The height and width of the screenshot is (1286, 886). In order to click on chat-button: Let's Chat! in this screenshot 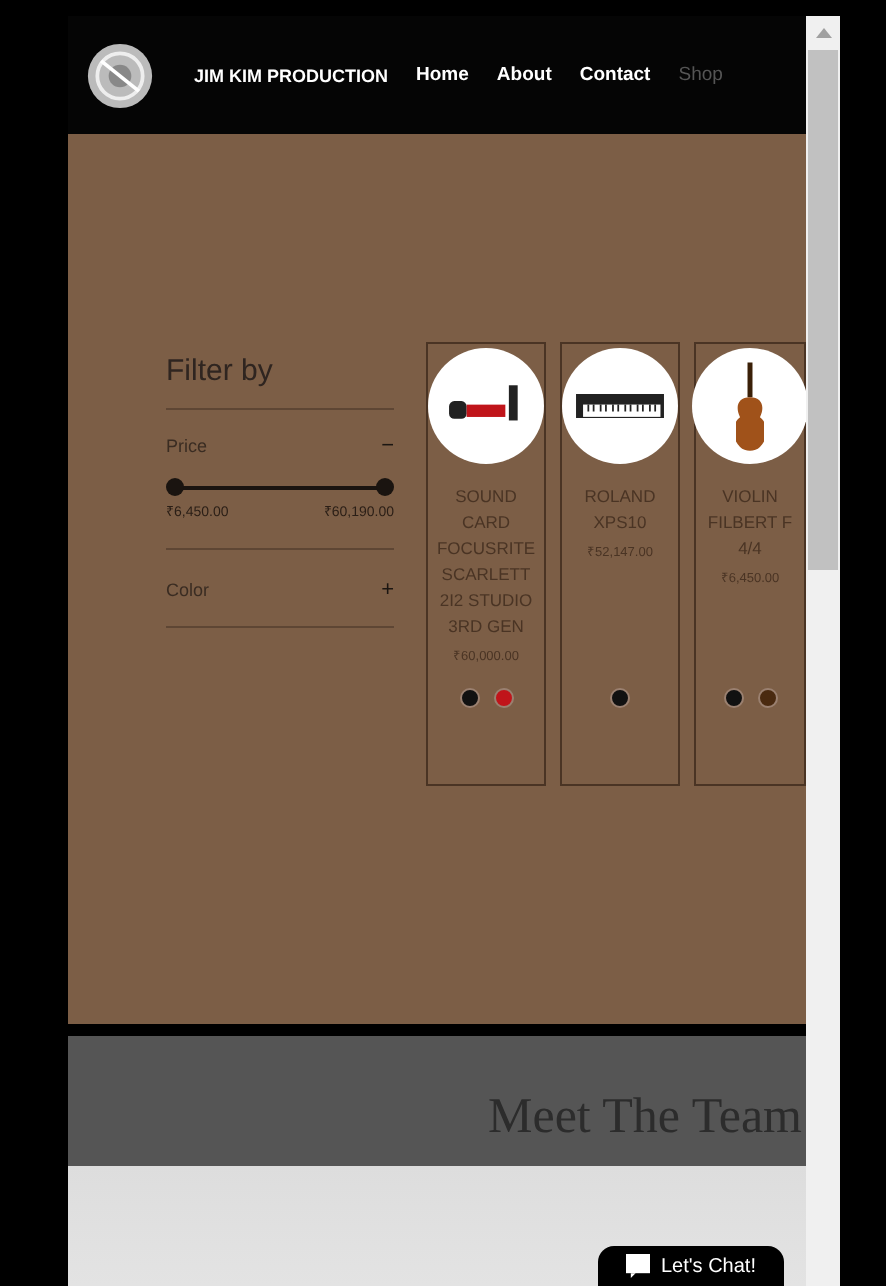, I will do `click(690, 1266)`.